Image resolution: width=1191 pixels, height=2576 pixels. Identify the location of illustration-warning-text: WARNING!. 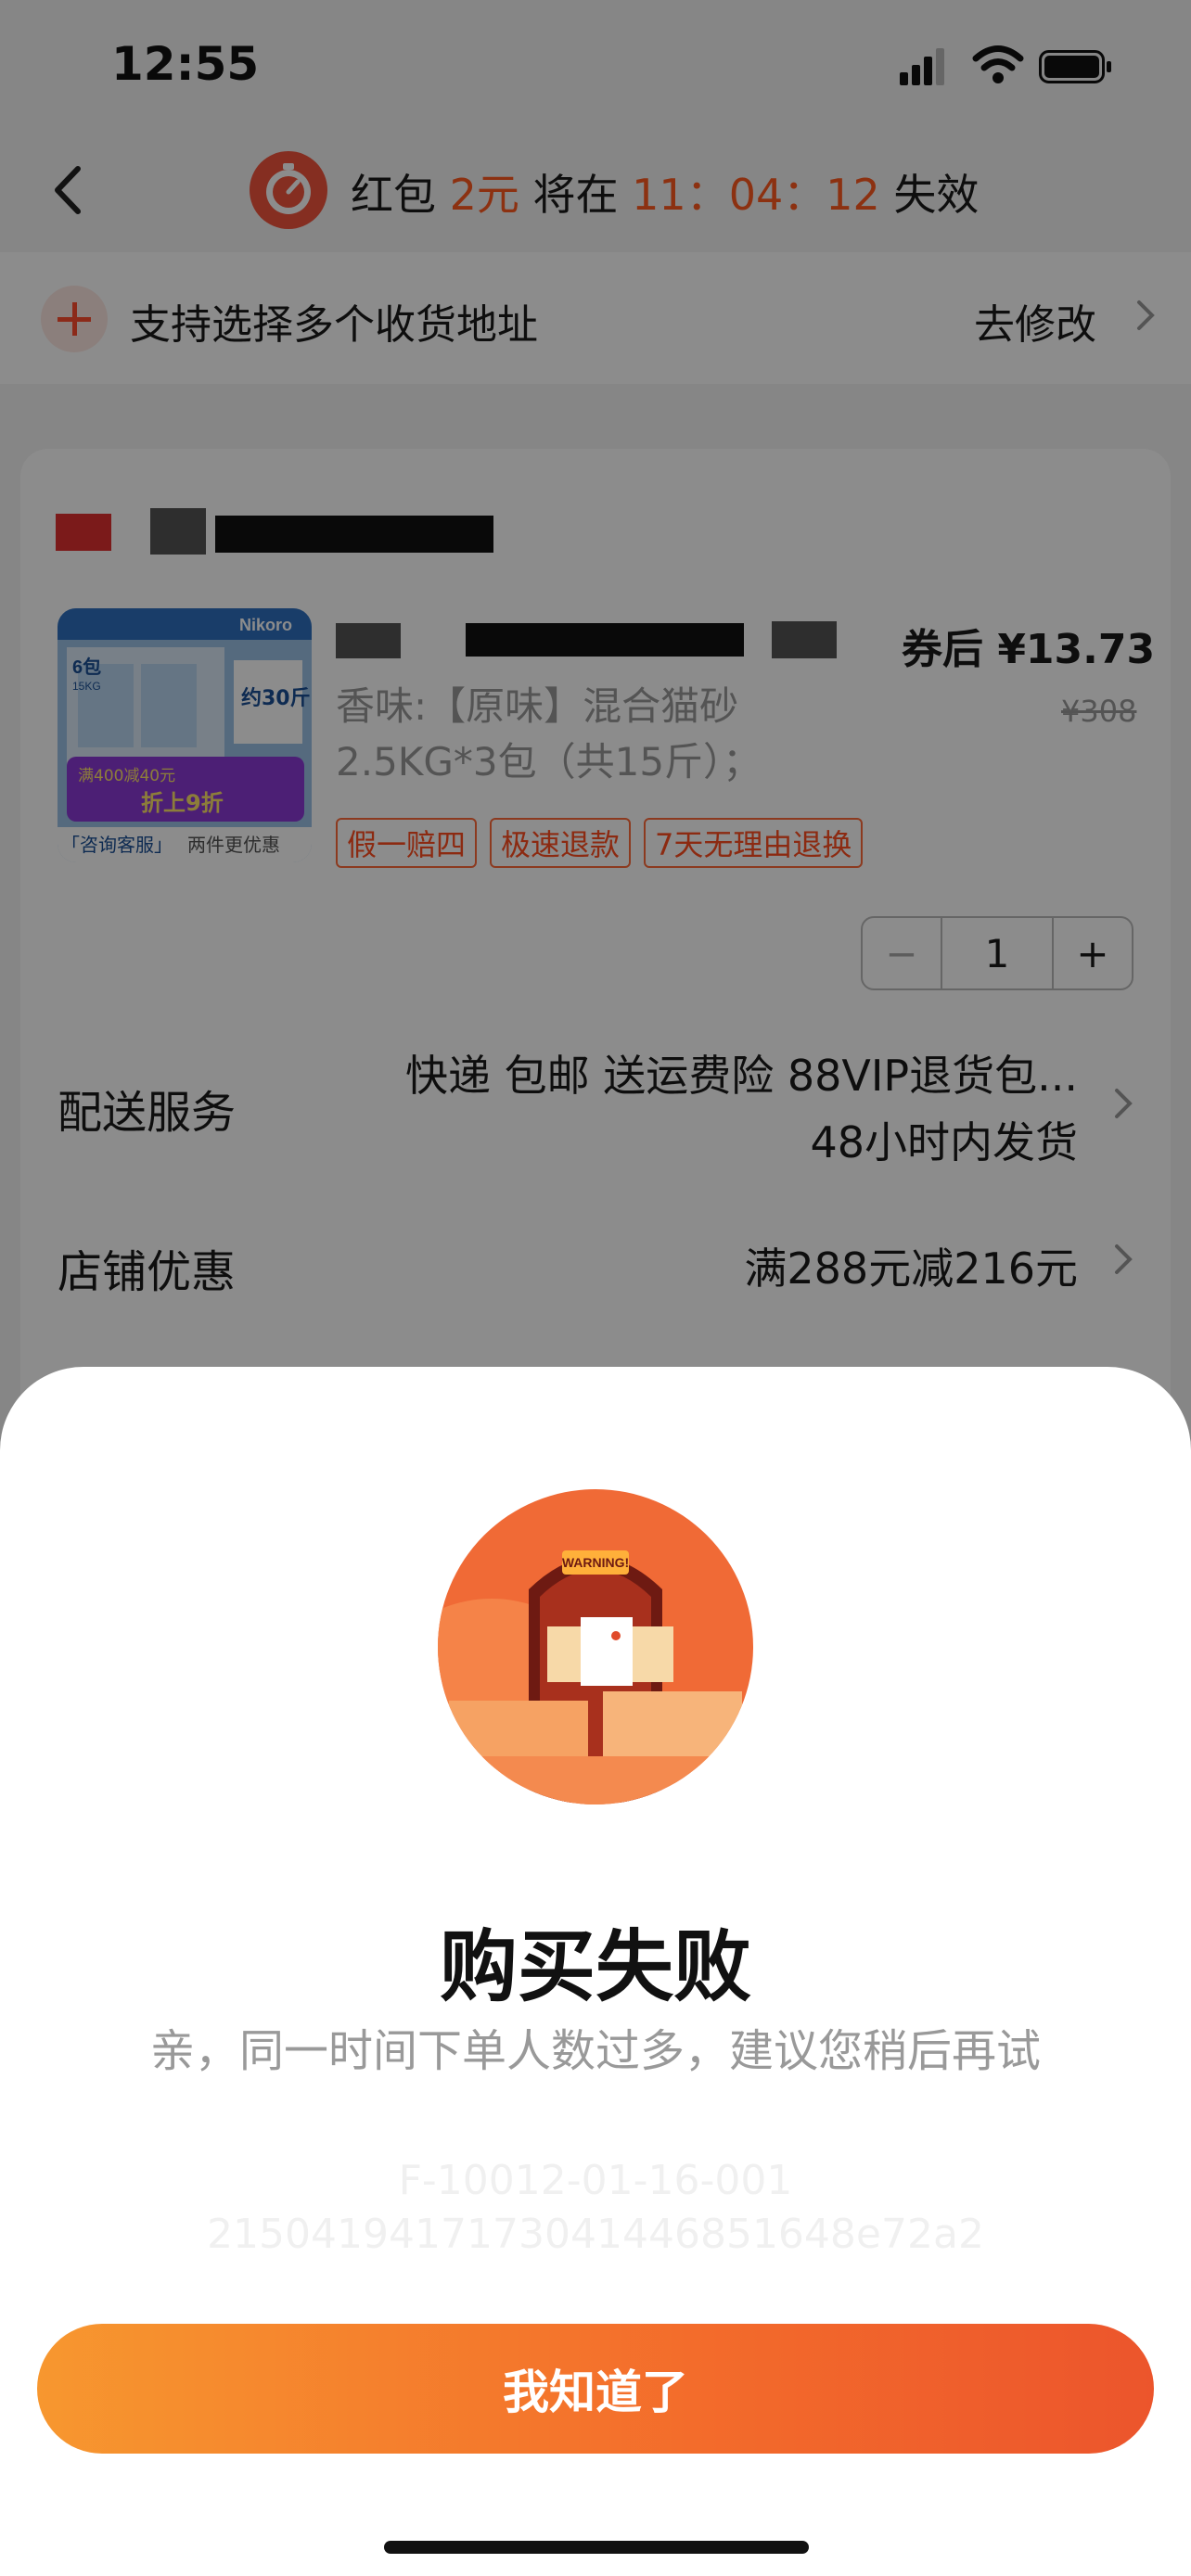
(595, 1562).